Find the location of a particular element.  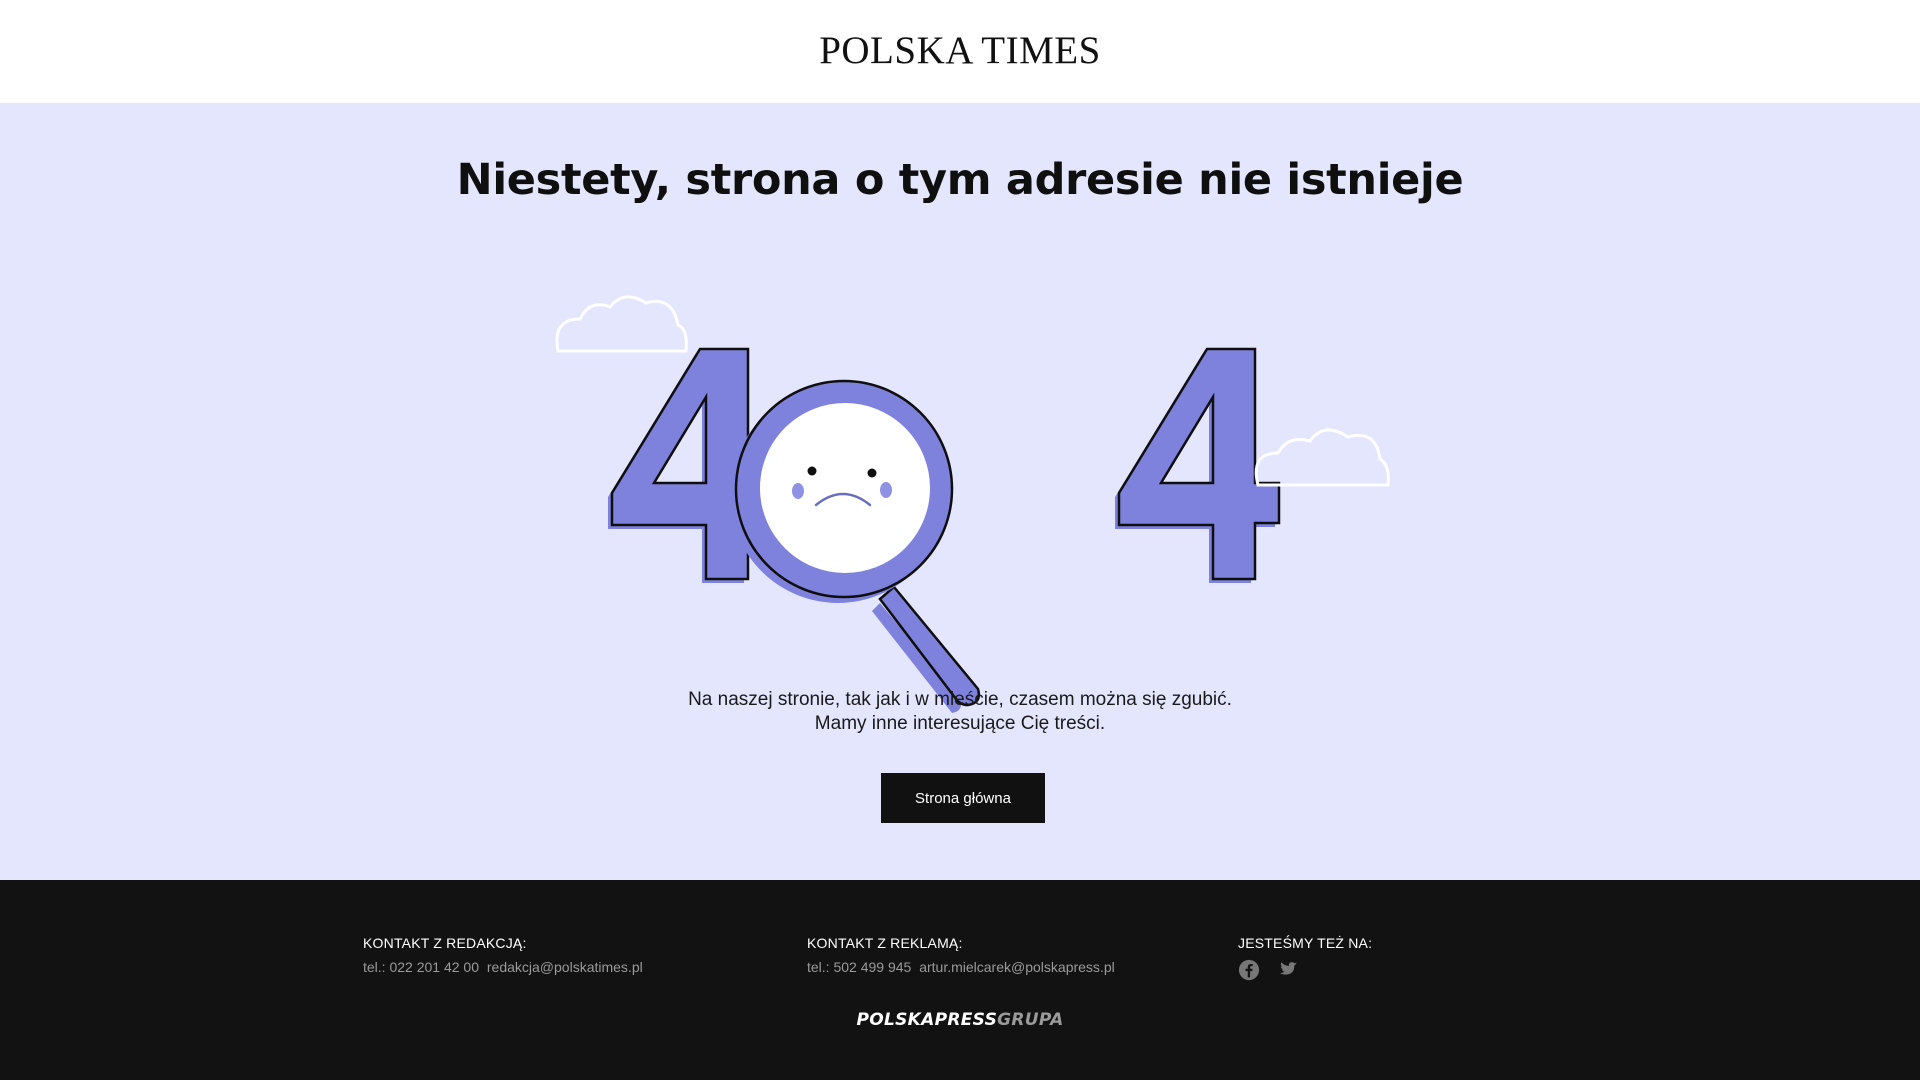

publisher-logo: POLSKAPRESSGRUPA is located at coordinates (960, 1020).